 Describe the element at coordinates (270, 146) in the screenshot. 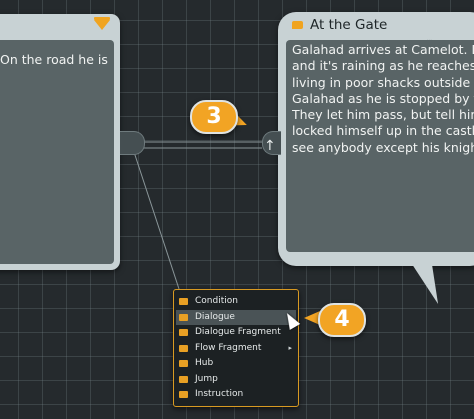

I see `up-arrow-icon: ↑` at that location.